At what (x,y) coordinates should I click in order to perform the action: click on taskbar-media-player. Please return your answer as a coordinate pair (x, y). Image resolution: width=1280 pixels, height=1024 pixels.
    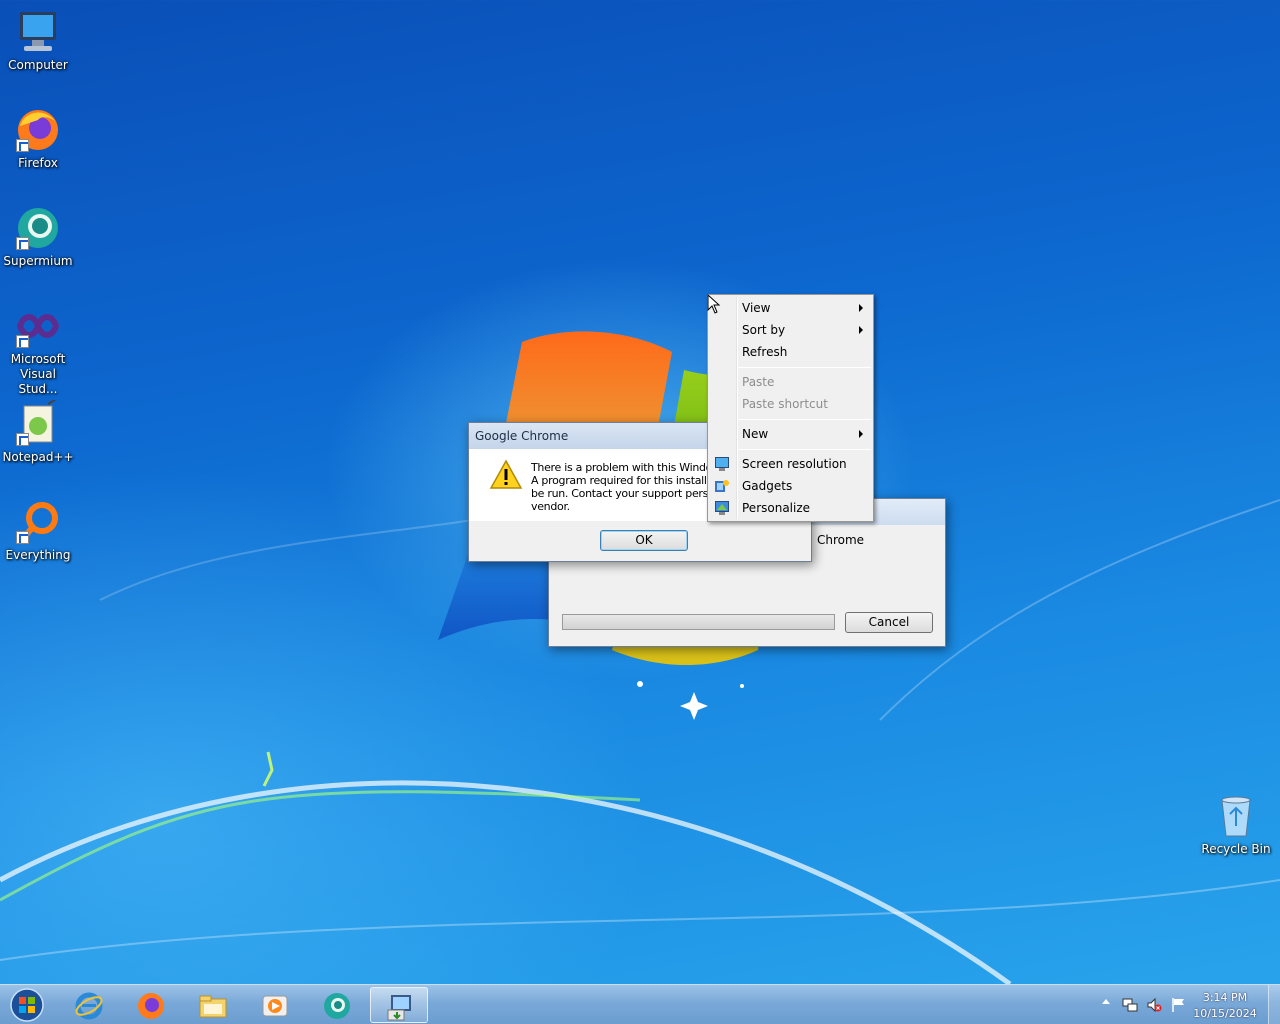
    Looking at the image, I should click on (274, 1005).